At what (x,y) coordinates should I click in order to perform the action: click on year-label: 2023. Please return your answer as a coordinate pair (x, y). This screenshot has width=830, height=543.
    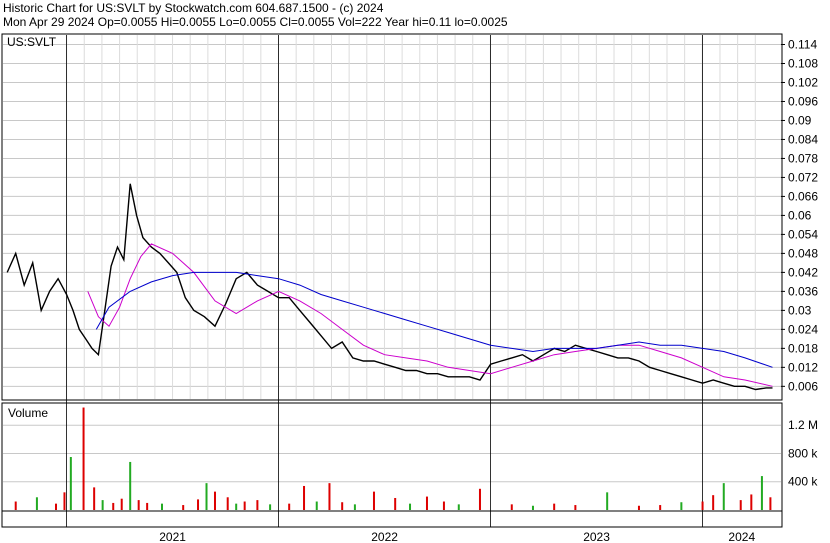
    Looking at the image, I should click on (596, 536).